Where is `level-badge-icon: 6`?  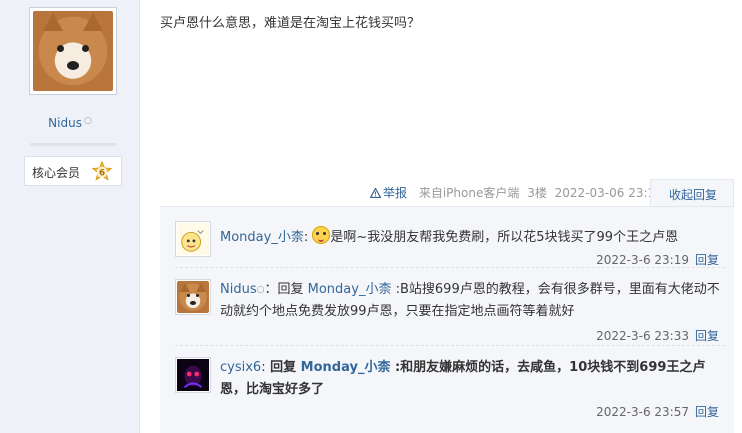
level-badge-icon: 6 is located at coordinates (102, 171).